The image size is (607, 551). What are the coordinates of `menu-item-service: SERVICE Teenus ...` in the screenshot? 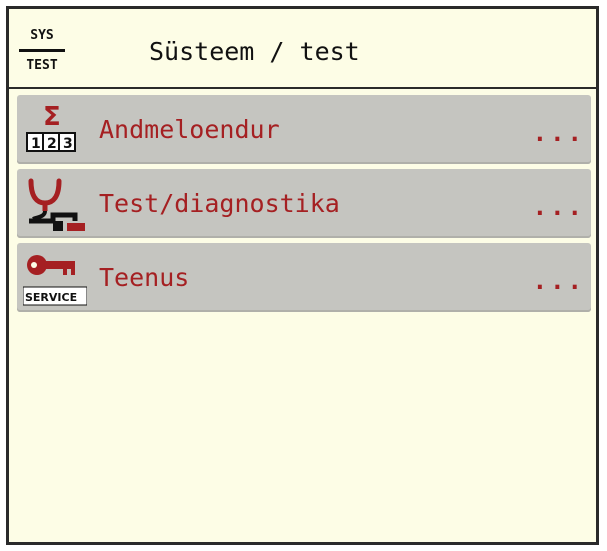 It's located at (304, 277).